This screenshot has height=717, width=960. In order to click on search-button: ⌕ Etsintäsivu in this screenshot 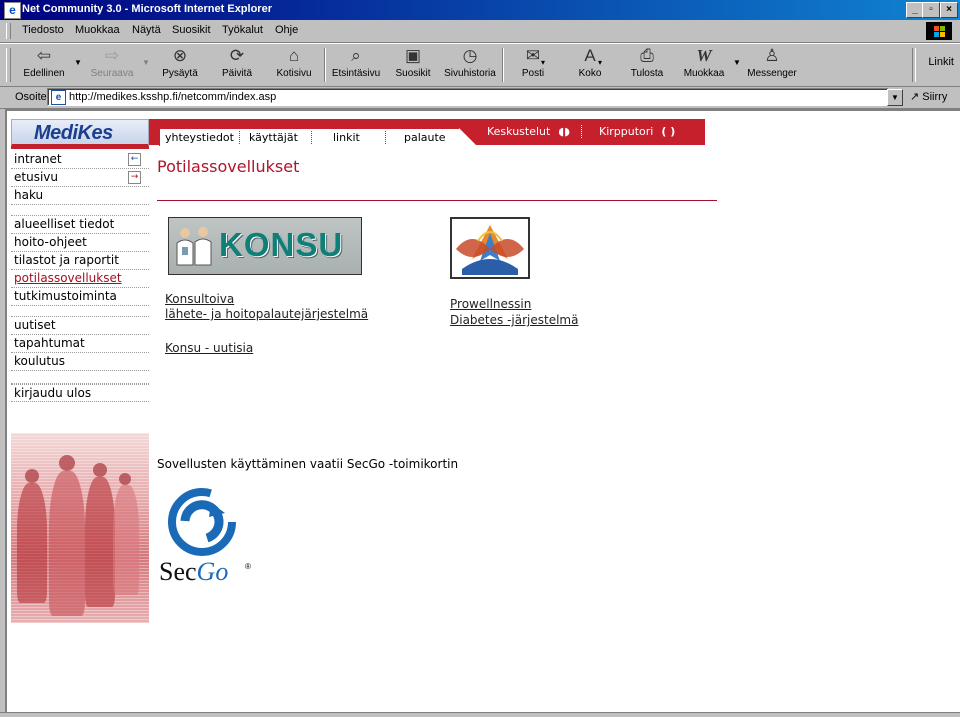, I will do `click(356, 62)`.